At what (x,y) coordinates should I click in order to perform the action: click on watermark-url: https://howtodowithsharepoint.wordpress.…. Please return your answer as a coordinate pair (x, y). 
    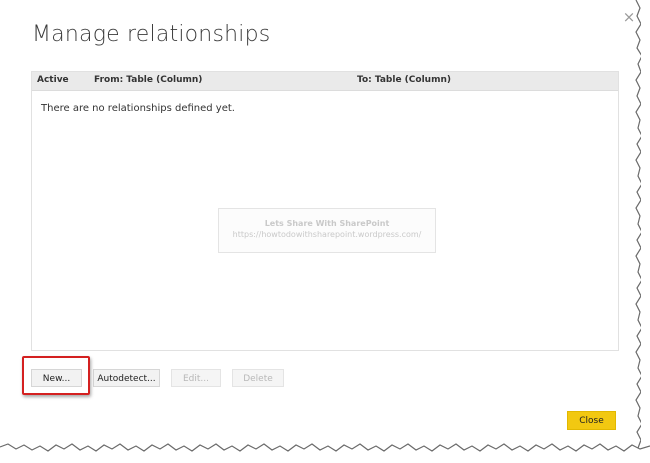
    Looking at the image, I should click on (327, 234).